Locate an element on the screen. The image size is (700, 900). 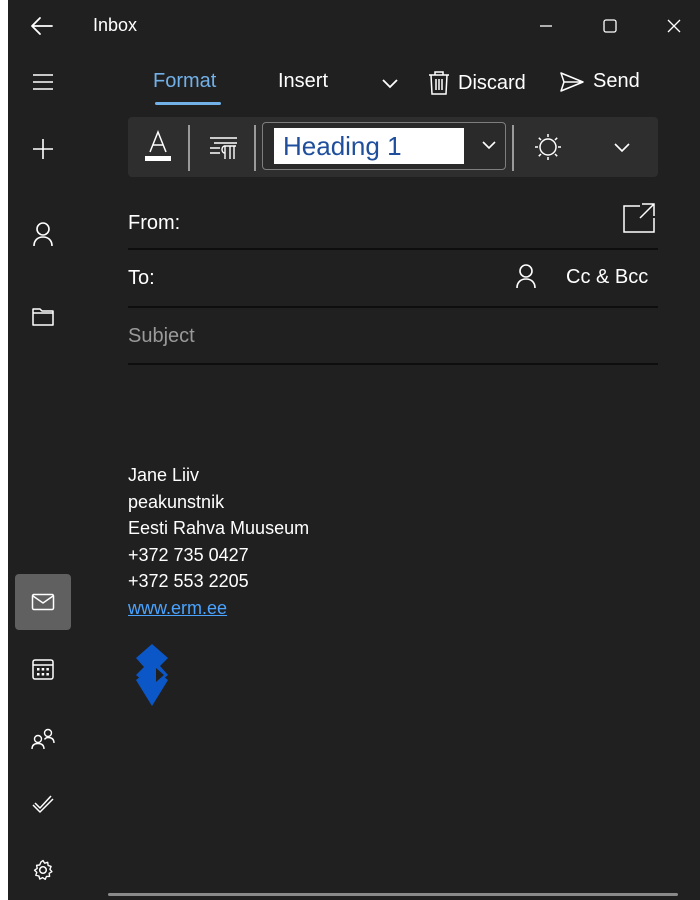
signature-phone-1: +372 735 0427 is located at coordinates (188, 554).